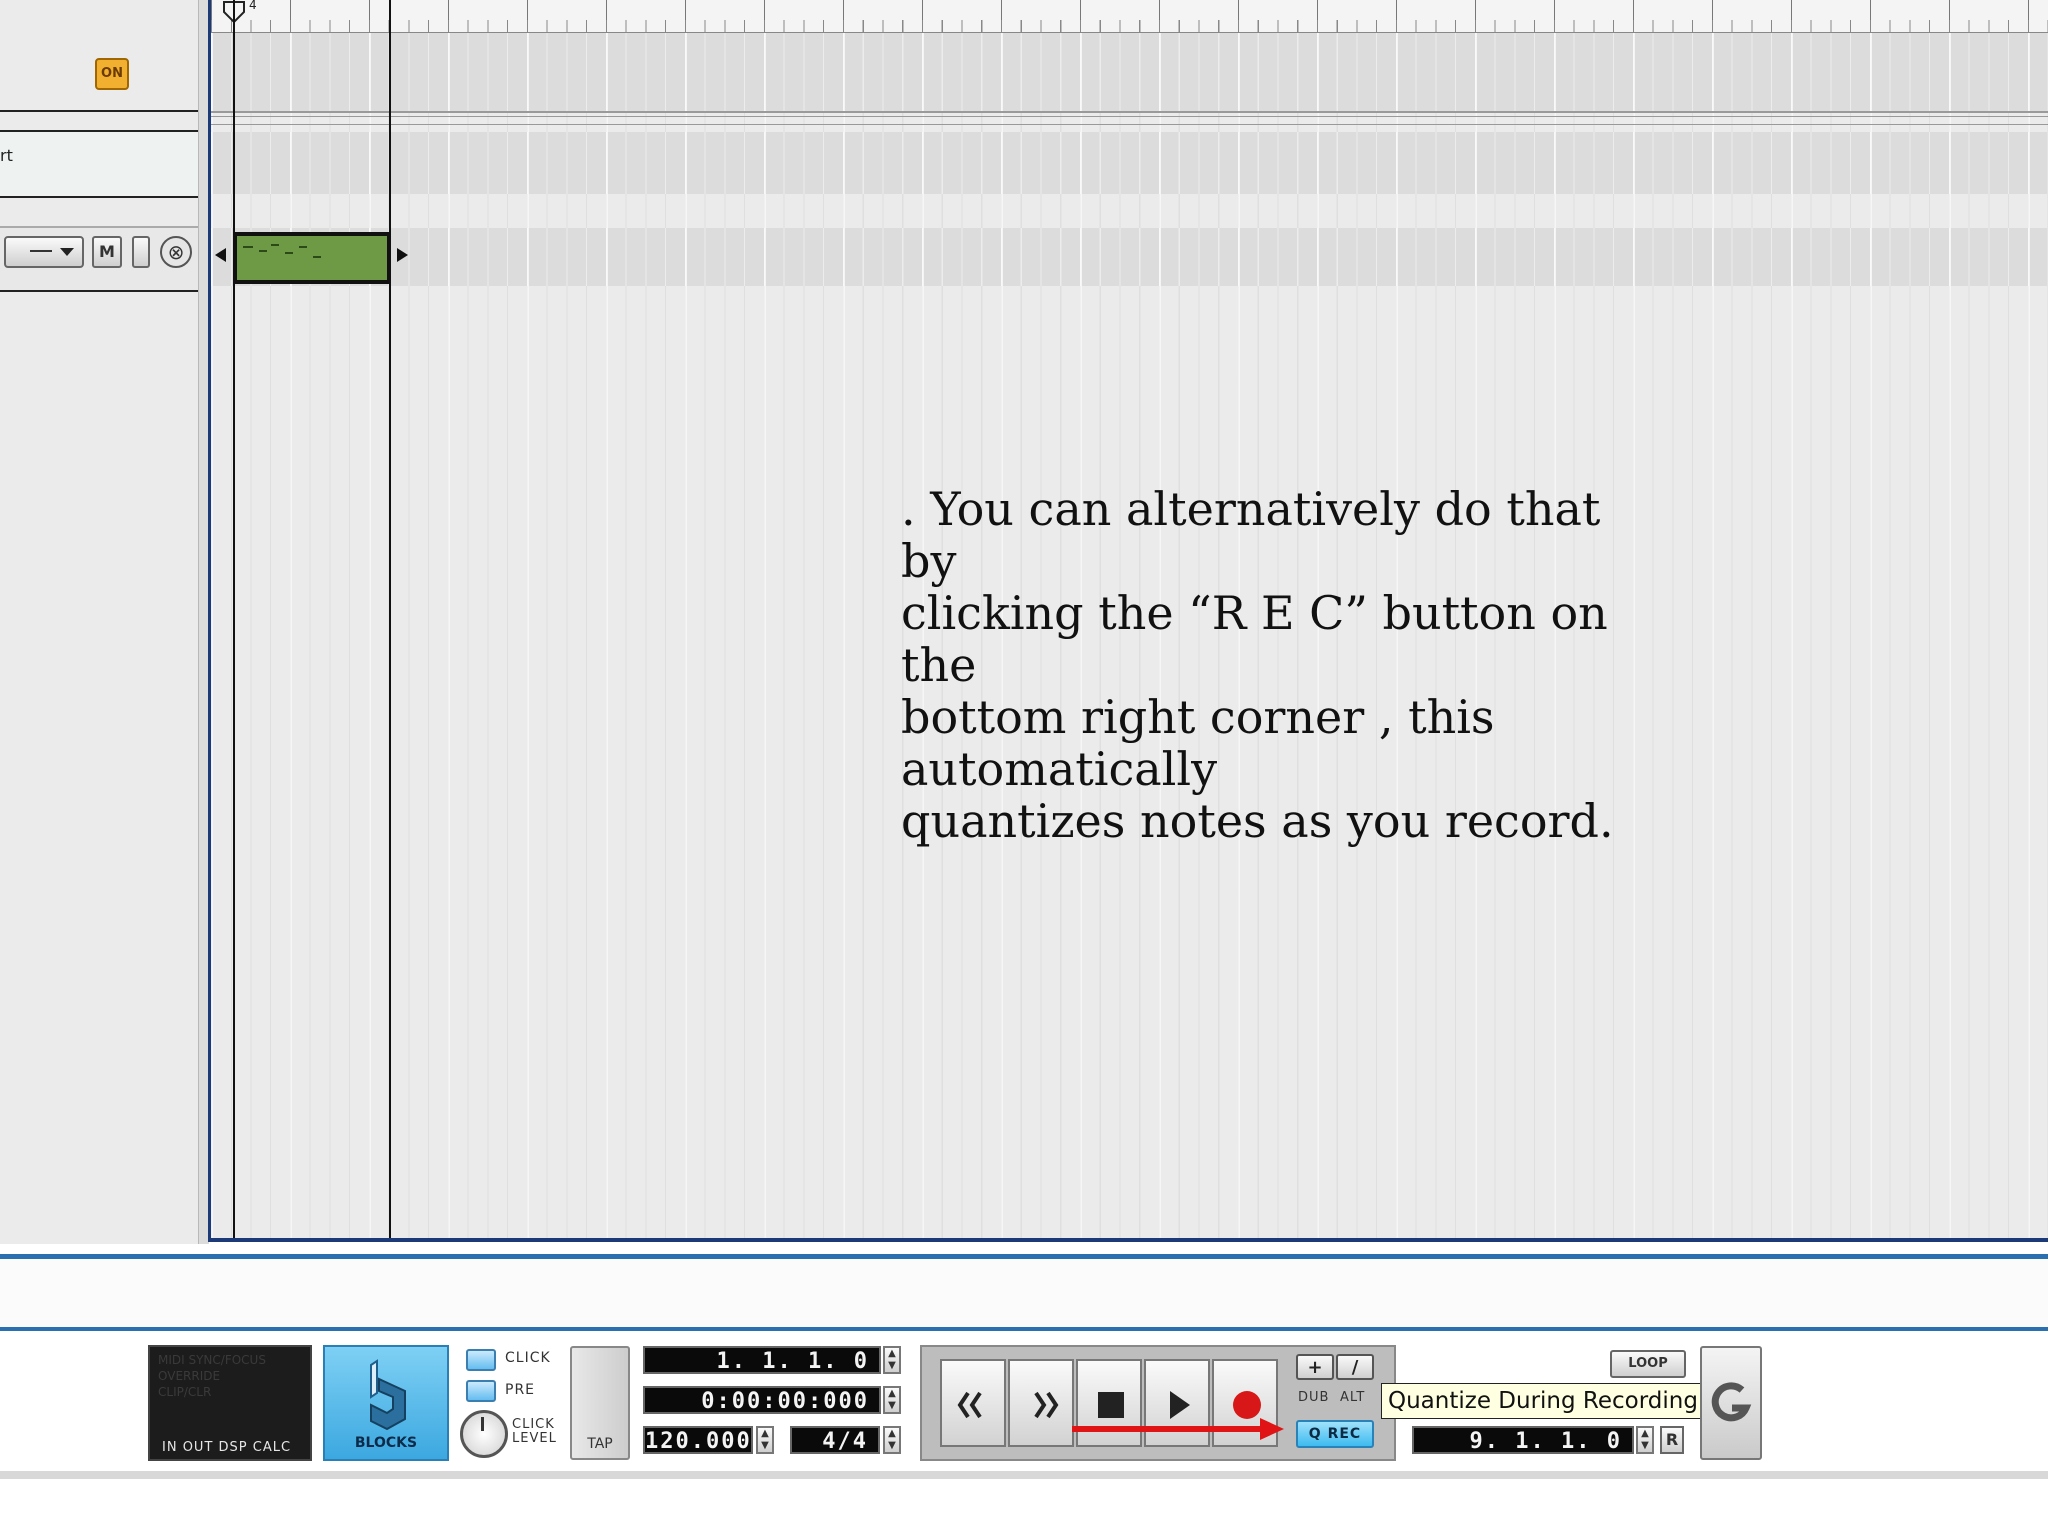  What do you see at coordinates (189, 1376) in the screenshot?
I see `dsp-faint-line: OVERRIDE` at bounding box center [189, 1376].